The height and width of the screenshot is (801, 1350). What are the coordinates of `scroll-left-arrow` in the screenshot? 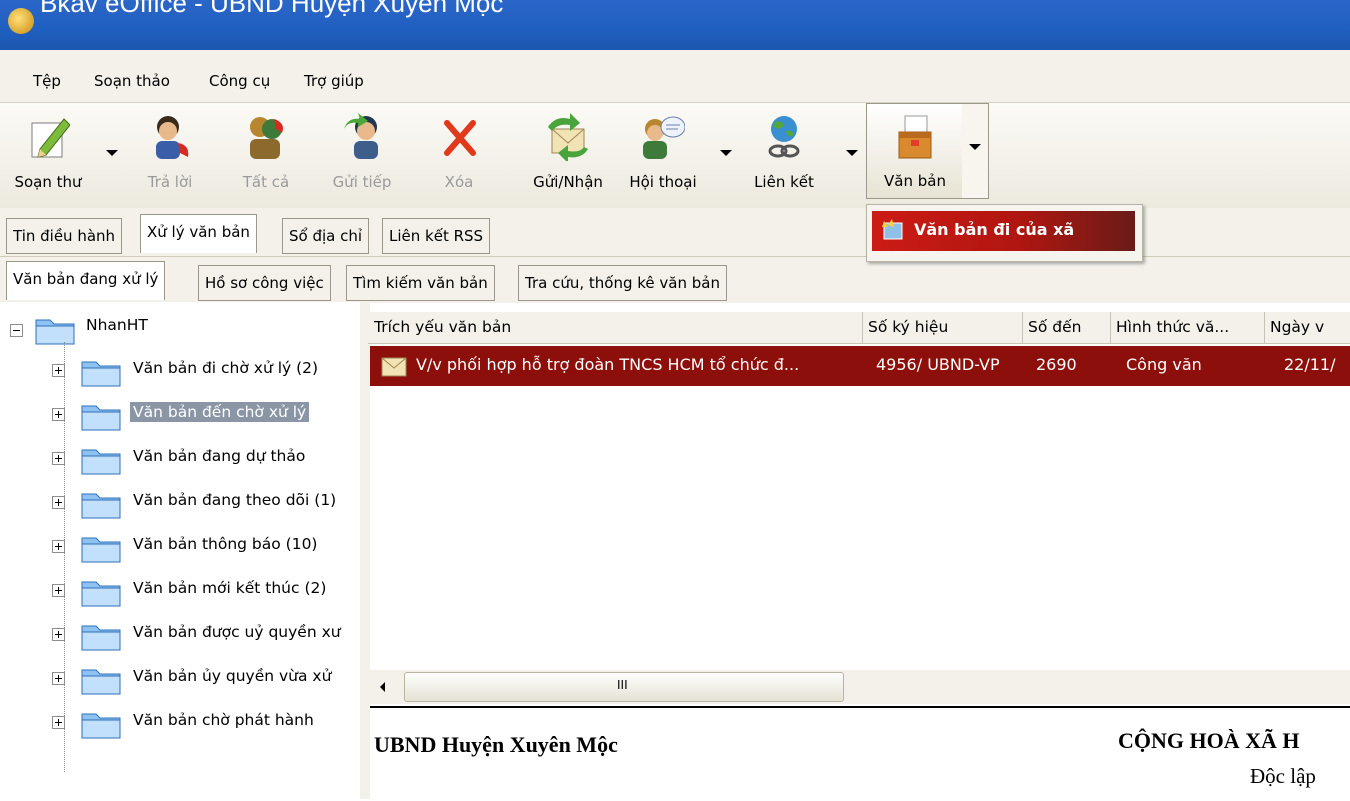 It's located at (382, 687).